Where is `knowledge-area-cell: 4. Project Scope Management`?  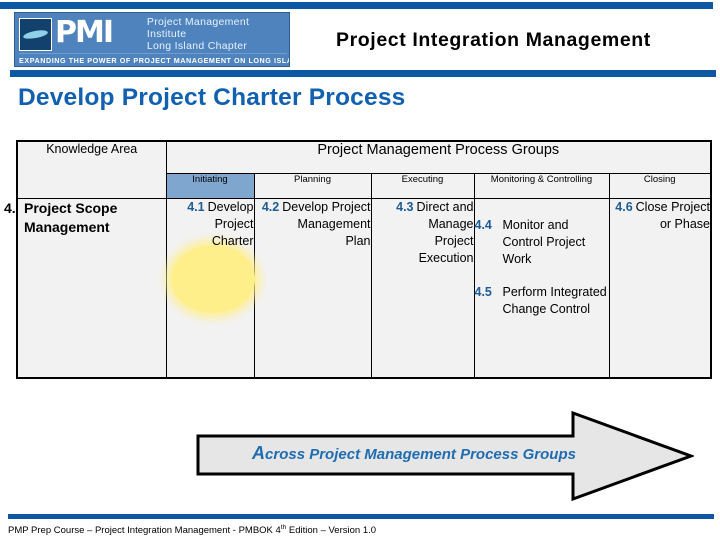
knowledge-area-cell: 4. Project Scope Management is located at coordinates (85, 288).